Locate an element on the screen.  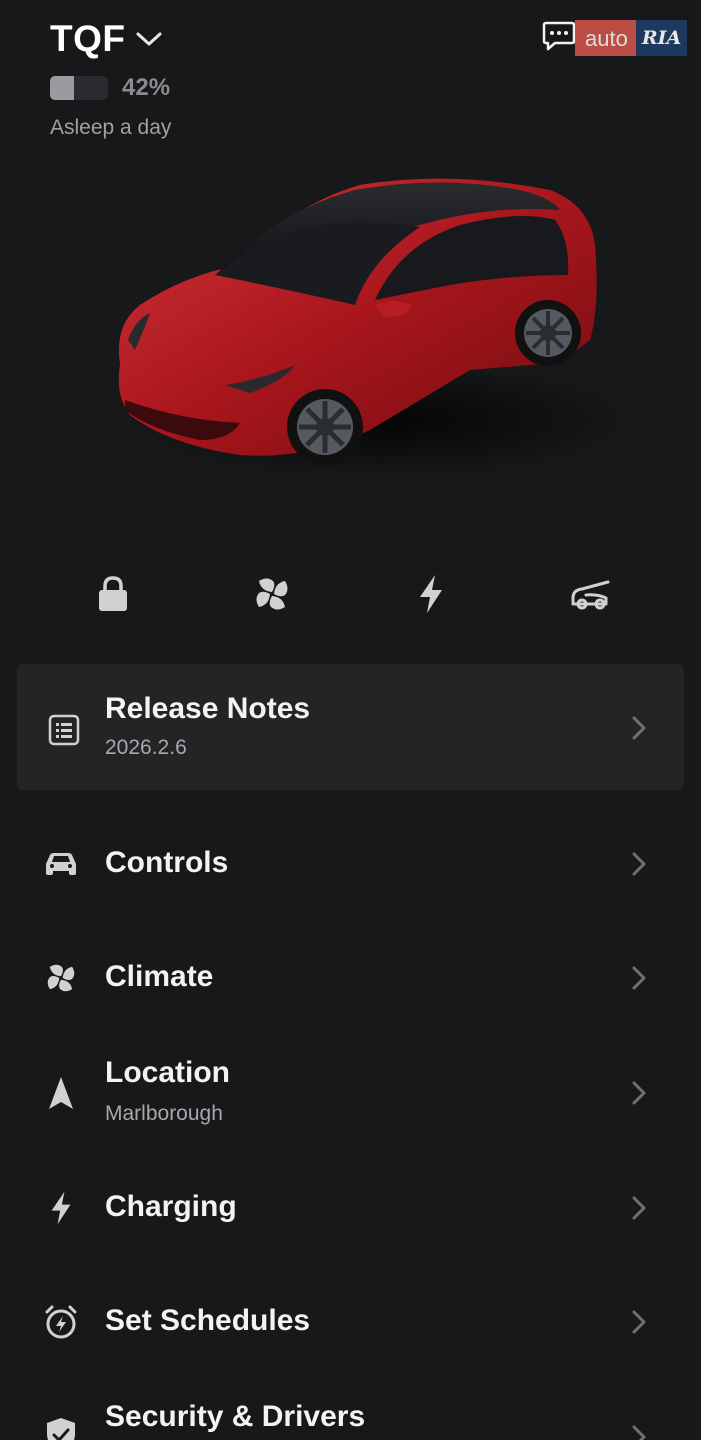
vehicle-status: Asleep a day is located at coordinates (111, 127).